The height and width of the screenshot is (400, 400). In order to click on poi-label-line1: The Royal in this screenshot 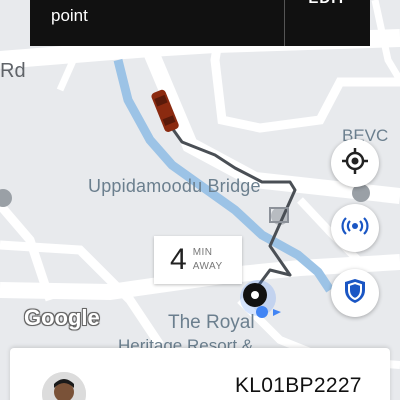, I will do `click(211, 322)`.